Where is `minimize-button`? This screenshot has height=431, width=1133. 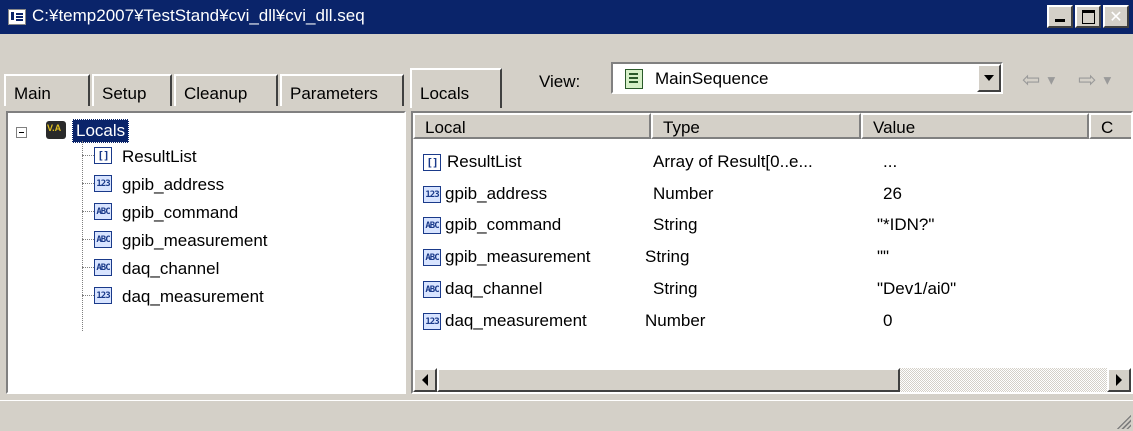 minimize-button is located at coordinates (1060, 16).